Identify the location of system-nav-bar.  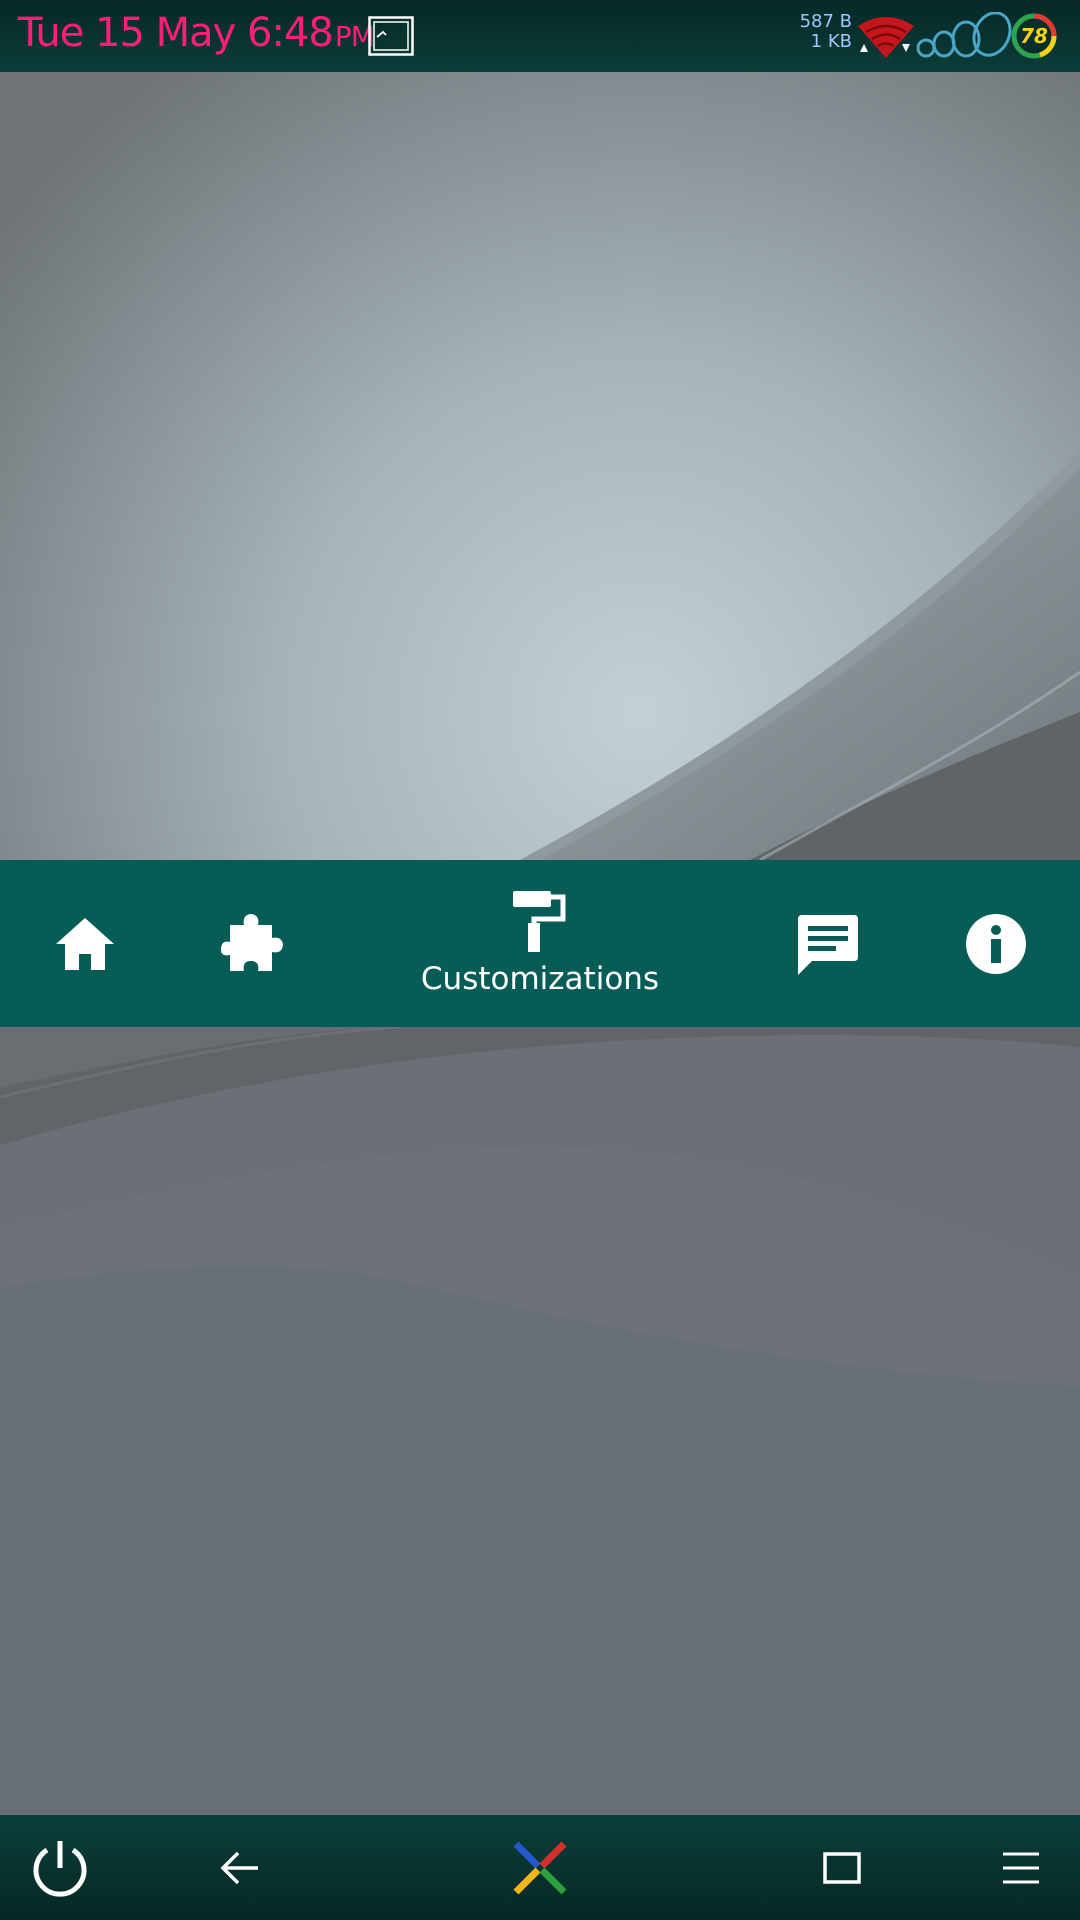
(540, 1867).